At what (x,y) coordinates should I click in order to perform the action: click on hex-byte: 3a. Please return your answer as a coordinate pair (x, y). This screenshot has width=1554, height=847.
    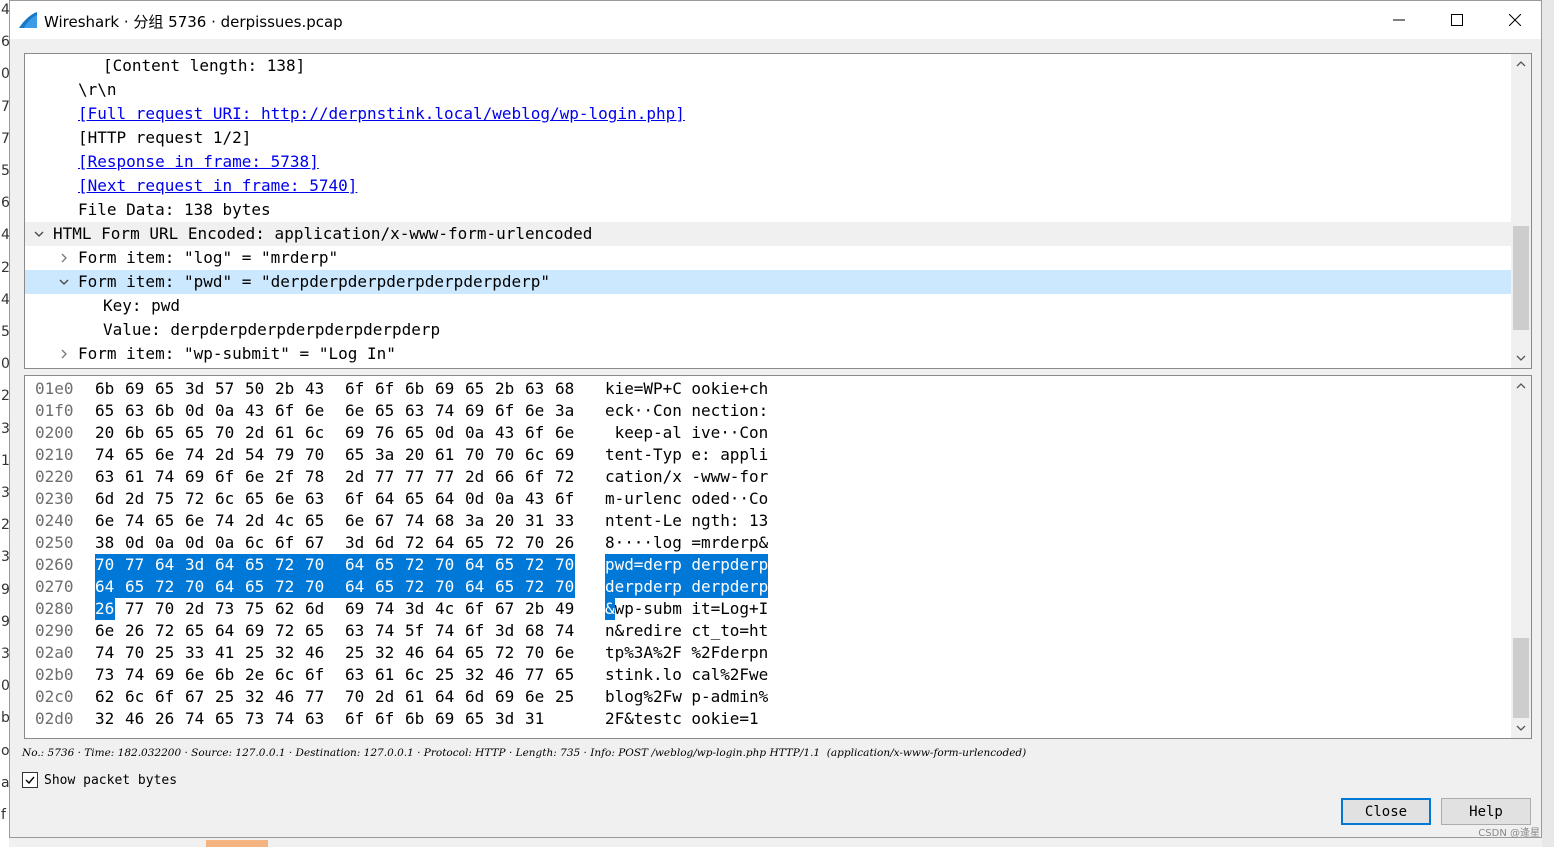
    Looking at the image, I should click on (385, 455).